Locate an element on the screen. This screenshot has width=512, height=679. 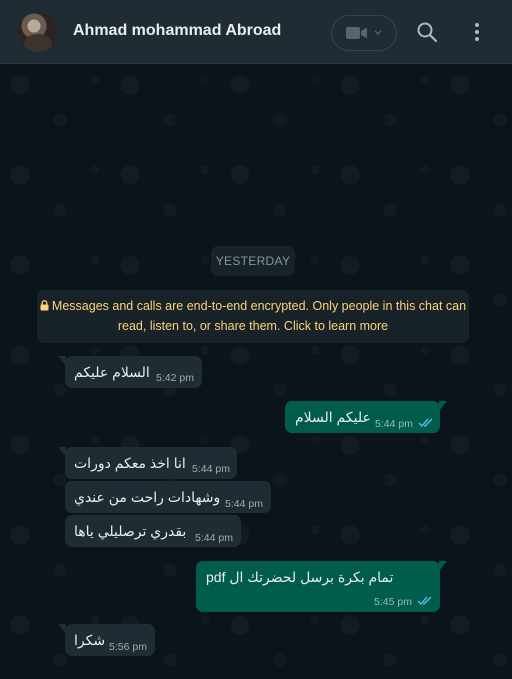
search-icon is located at coordinates (427, 32).